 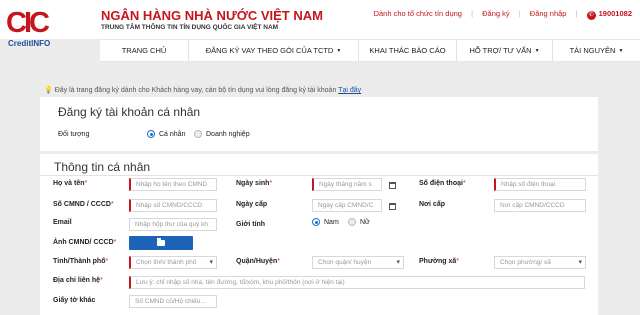 I want to click on email-field: Nhập hộp thư của quý kh, so click(x=173, y=224).